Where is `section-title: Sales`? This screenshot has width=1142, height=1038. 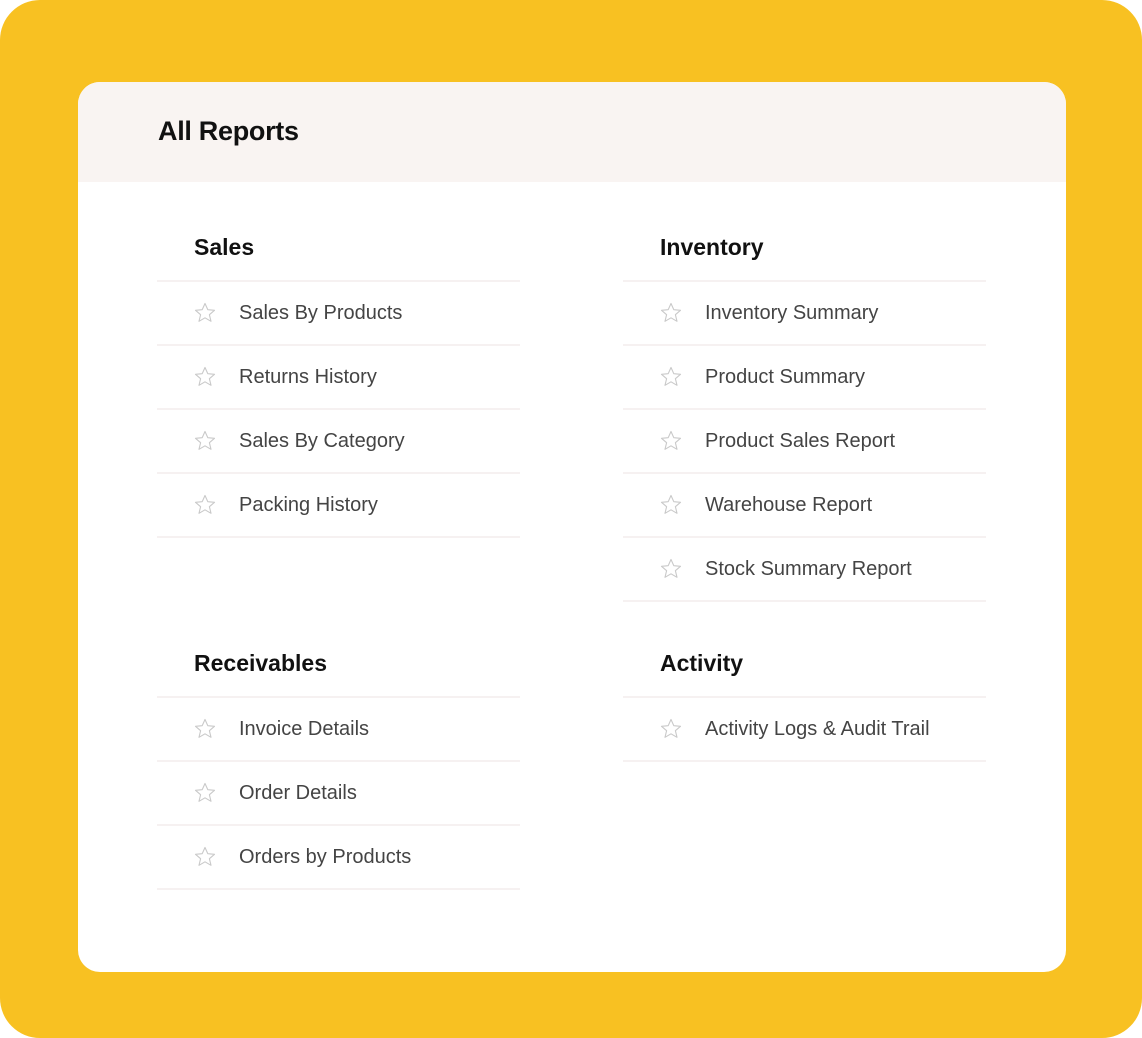
section-title: Sales is located at coordinates (338, 232).